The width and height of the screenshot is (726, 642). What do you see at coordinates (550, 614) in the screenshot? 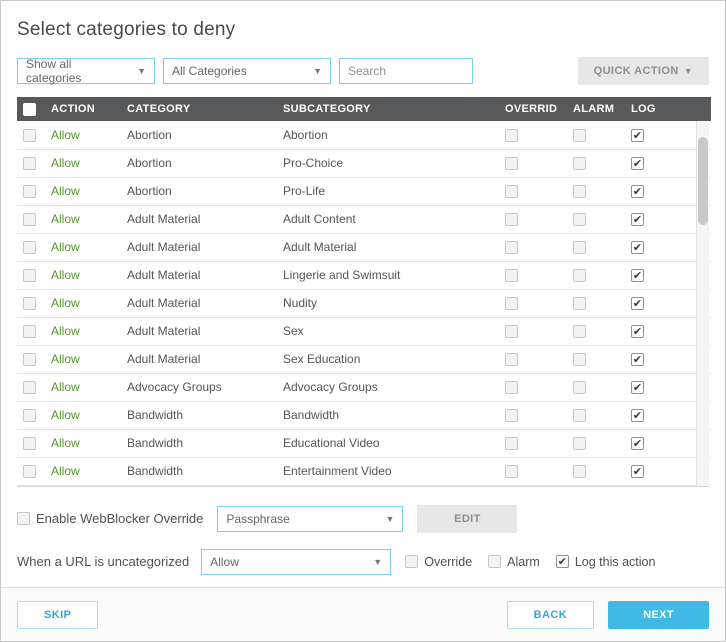
I see `back-button: BACK` at bounding box center [550, 614].